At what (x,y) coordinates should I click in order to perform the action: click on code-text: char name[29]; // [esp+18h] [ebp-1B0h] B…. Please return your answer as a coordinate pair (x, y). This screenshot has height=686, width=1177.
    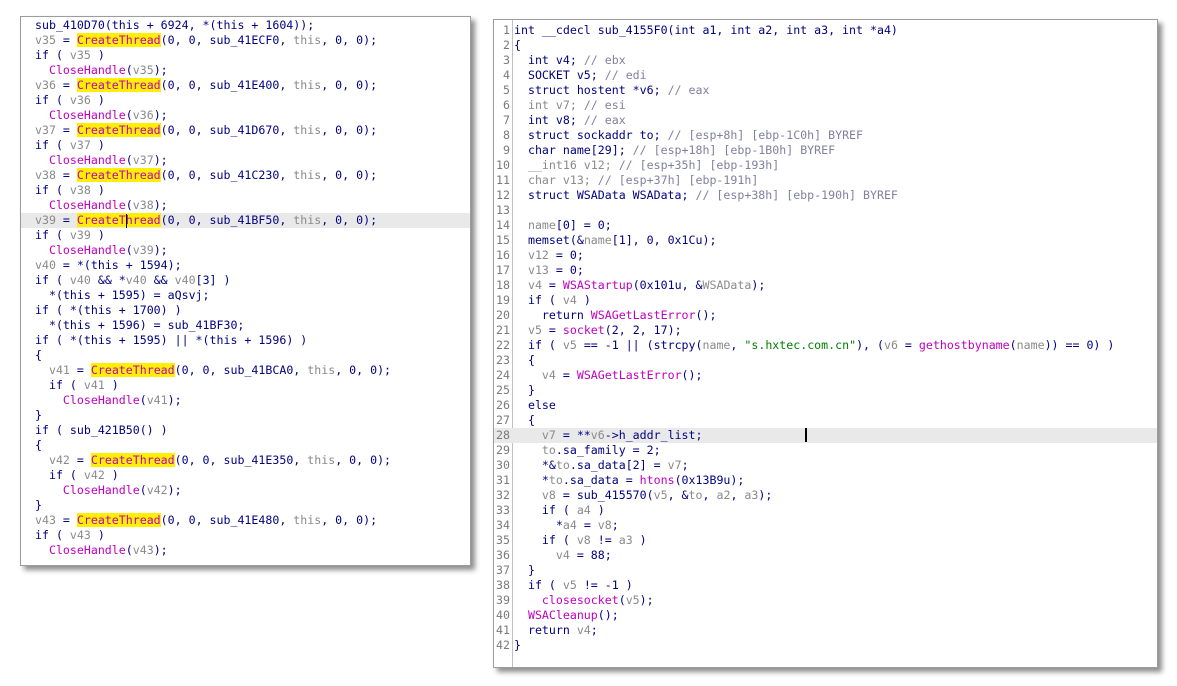
    Looking at the image, I should click on (674, 150).